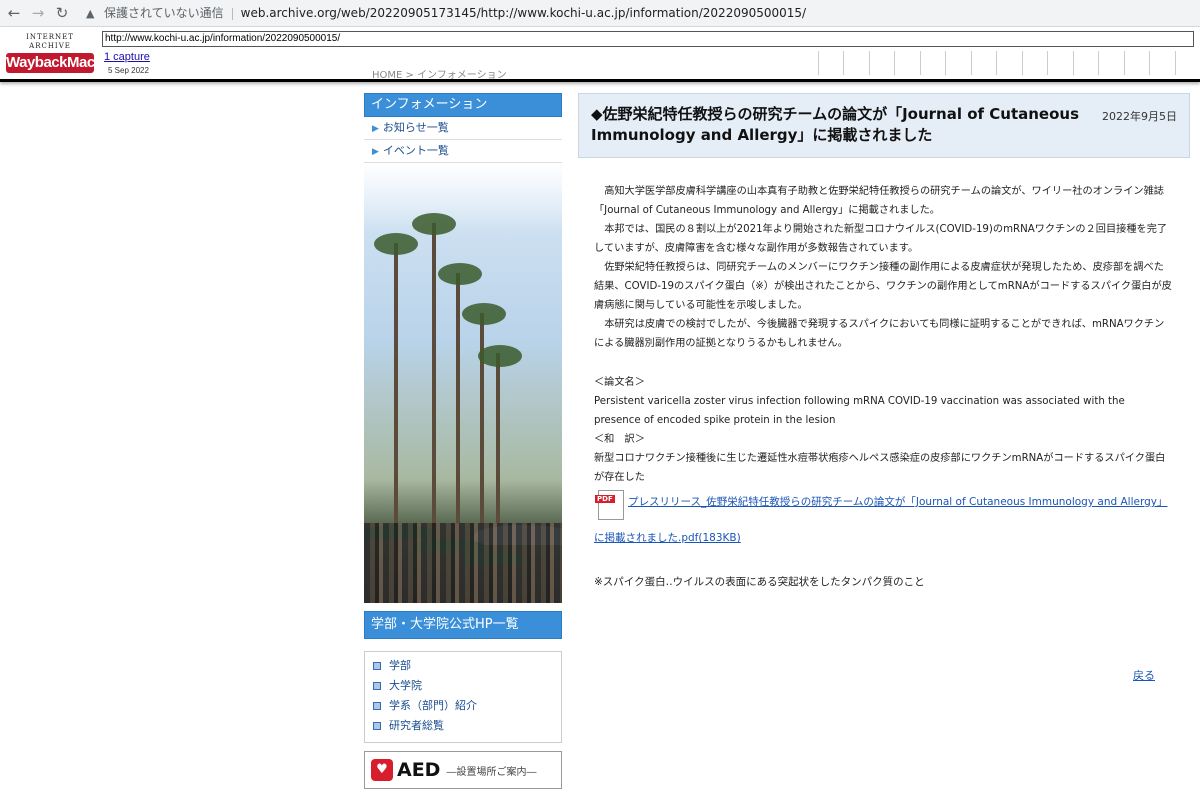 The width and height of the screenshot is (1200, 792). What do you see at coordinates (439, 75) in the screenshot?
I see `breadcrumb: HOME > インフォメーション` at bounding box center [439, 75].